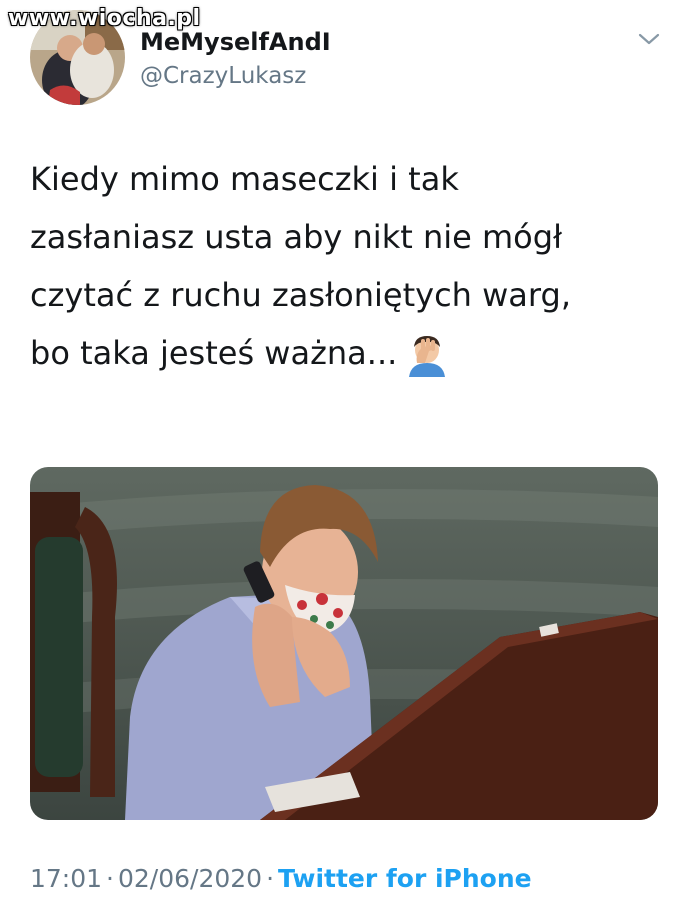 This screenshot has width=688, height=900. I want to click on tweet-source-link: Twitter for iPhone, so click(405, 878).